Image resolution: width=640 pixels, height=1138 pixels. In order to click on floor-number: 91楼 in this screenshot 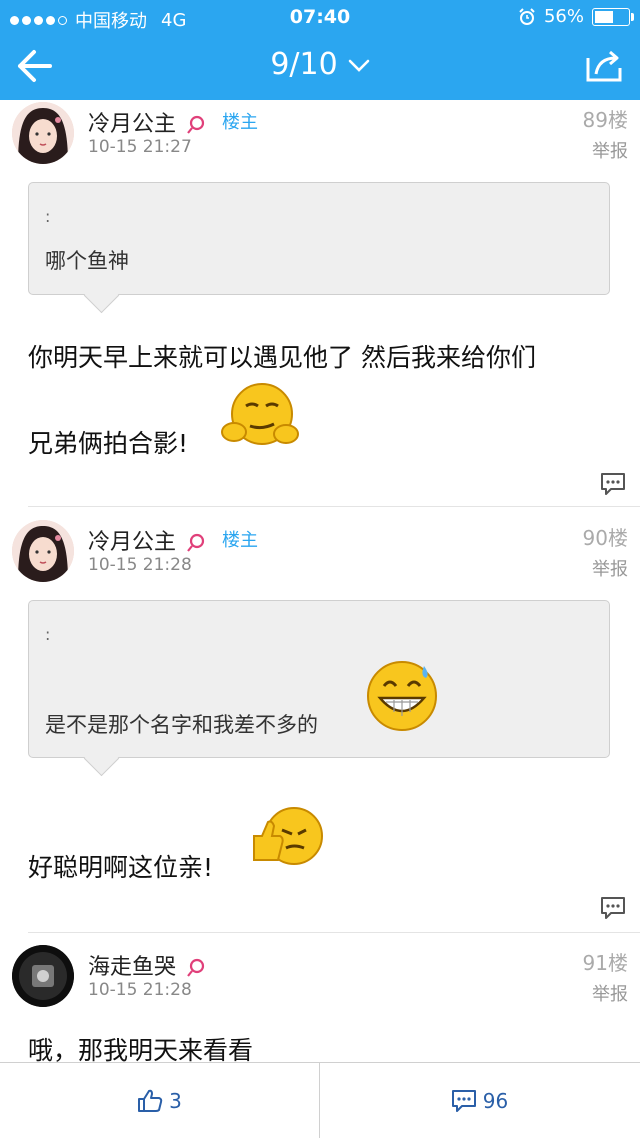, I will do `click(605, 963)`.